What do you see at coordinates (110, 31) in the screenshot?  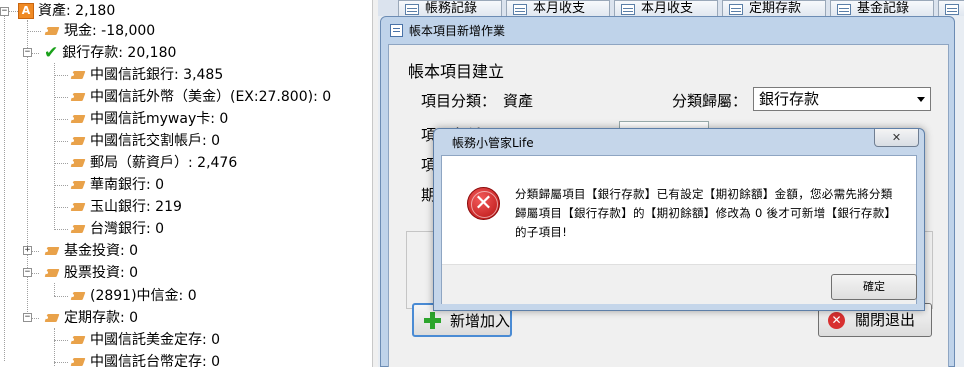 I see `tree-node-label: 現金: -18,000` at bounding box center [110, 31].